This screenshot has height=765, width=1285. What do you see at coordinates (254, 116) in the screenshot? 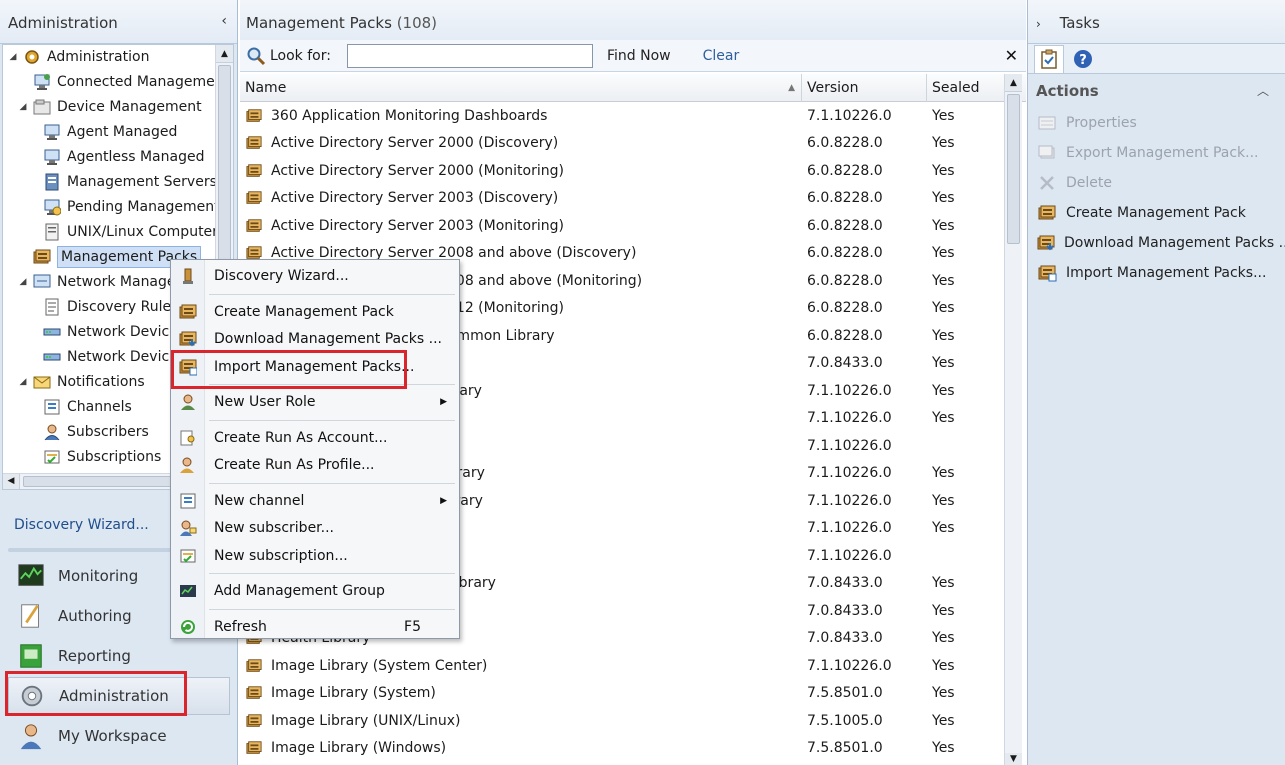
I see `management-pack-icon` at bounding box center [254, 116].